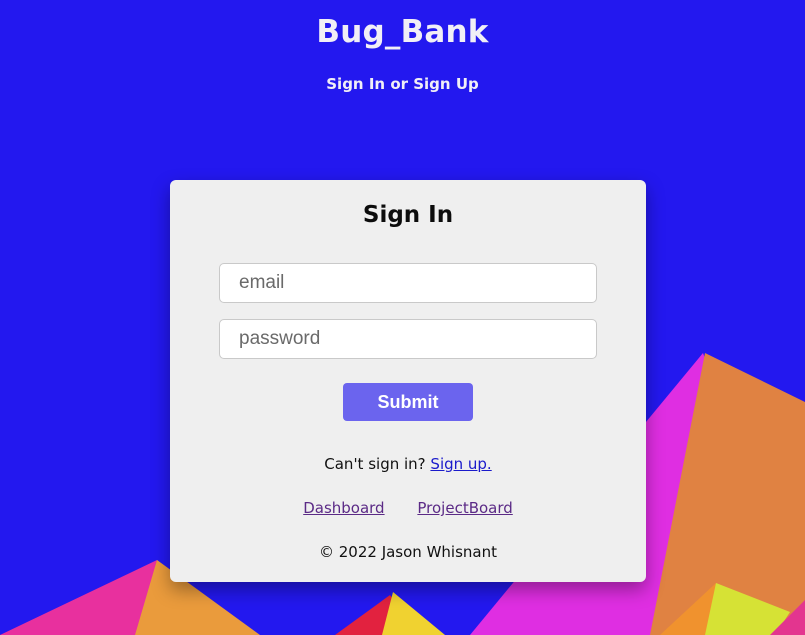 Image resolution: width=805 pixels, height=635 pixels. What do you see at coordinates (464, 508) in the screenshot?
I see `projectboard-link: ProjectBoard` at bounding box center [464, 508].